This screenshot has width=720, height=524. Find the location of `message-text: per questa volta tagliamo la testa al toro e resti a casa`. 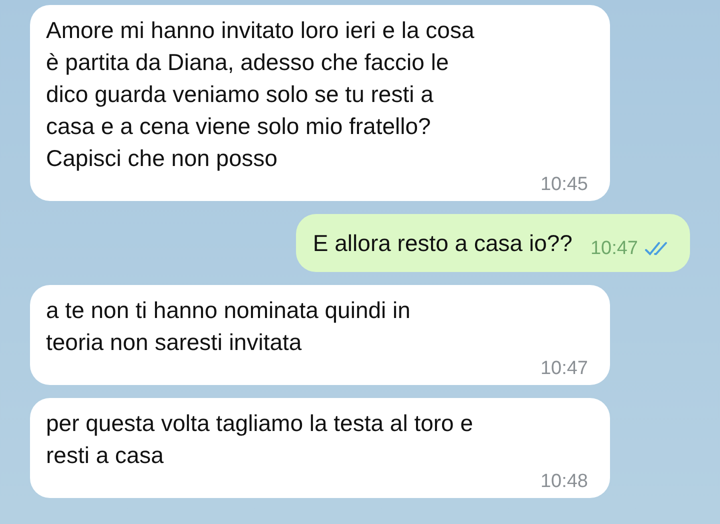

message-text: per questa volta tagliamo la testa al toro e resti a casa is located at coordinates (260, 439).